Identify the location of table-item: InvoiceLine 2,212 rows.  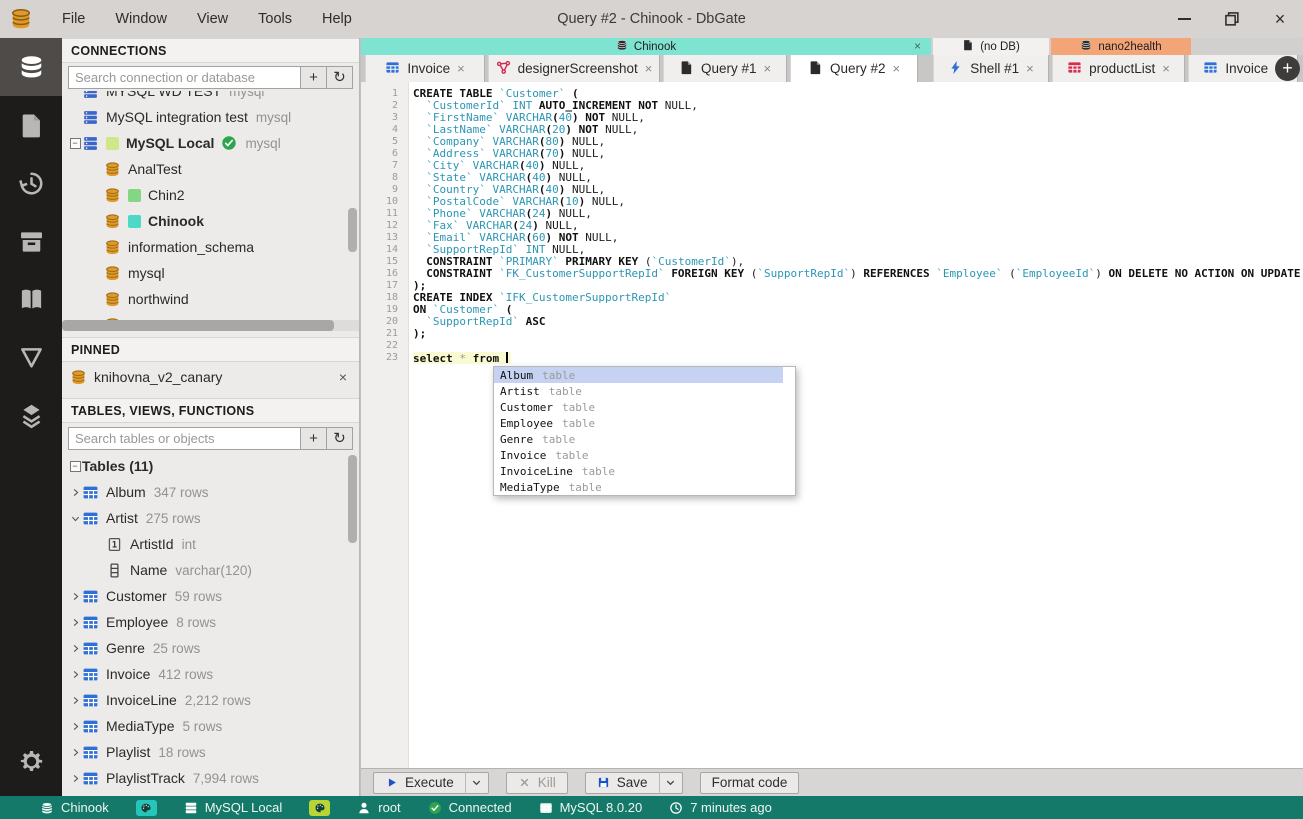
(210, 700).